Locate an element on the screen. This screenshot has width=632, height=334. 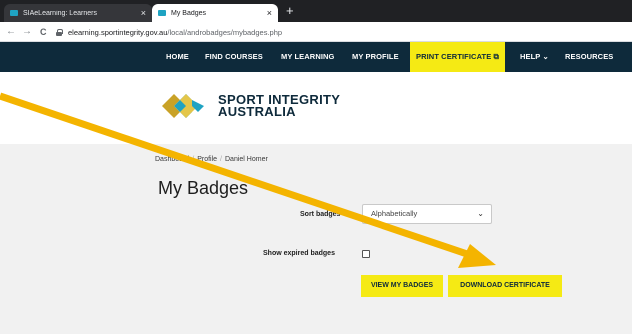
back-arrow-icon: ← is located at coordinates (11, 32).